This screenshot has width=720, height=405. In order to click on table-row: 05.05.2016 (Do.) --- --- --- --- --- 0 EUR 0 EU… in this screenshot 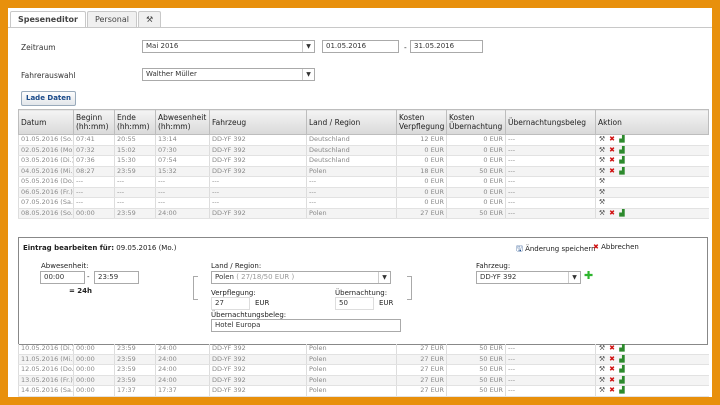, I will do `click(363, 182)`.